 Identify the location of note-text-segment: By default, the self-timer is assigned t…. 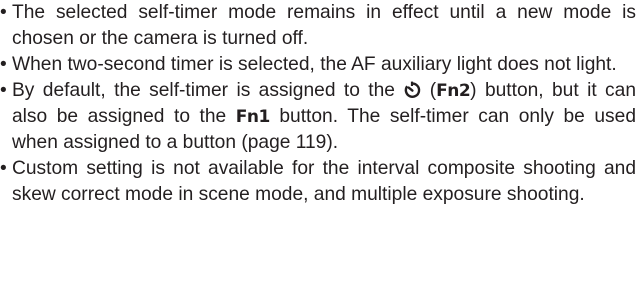
(208, 90).